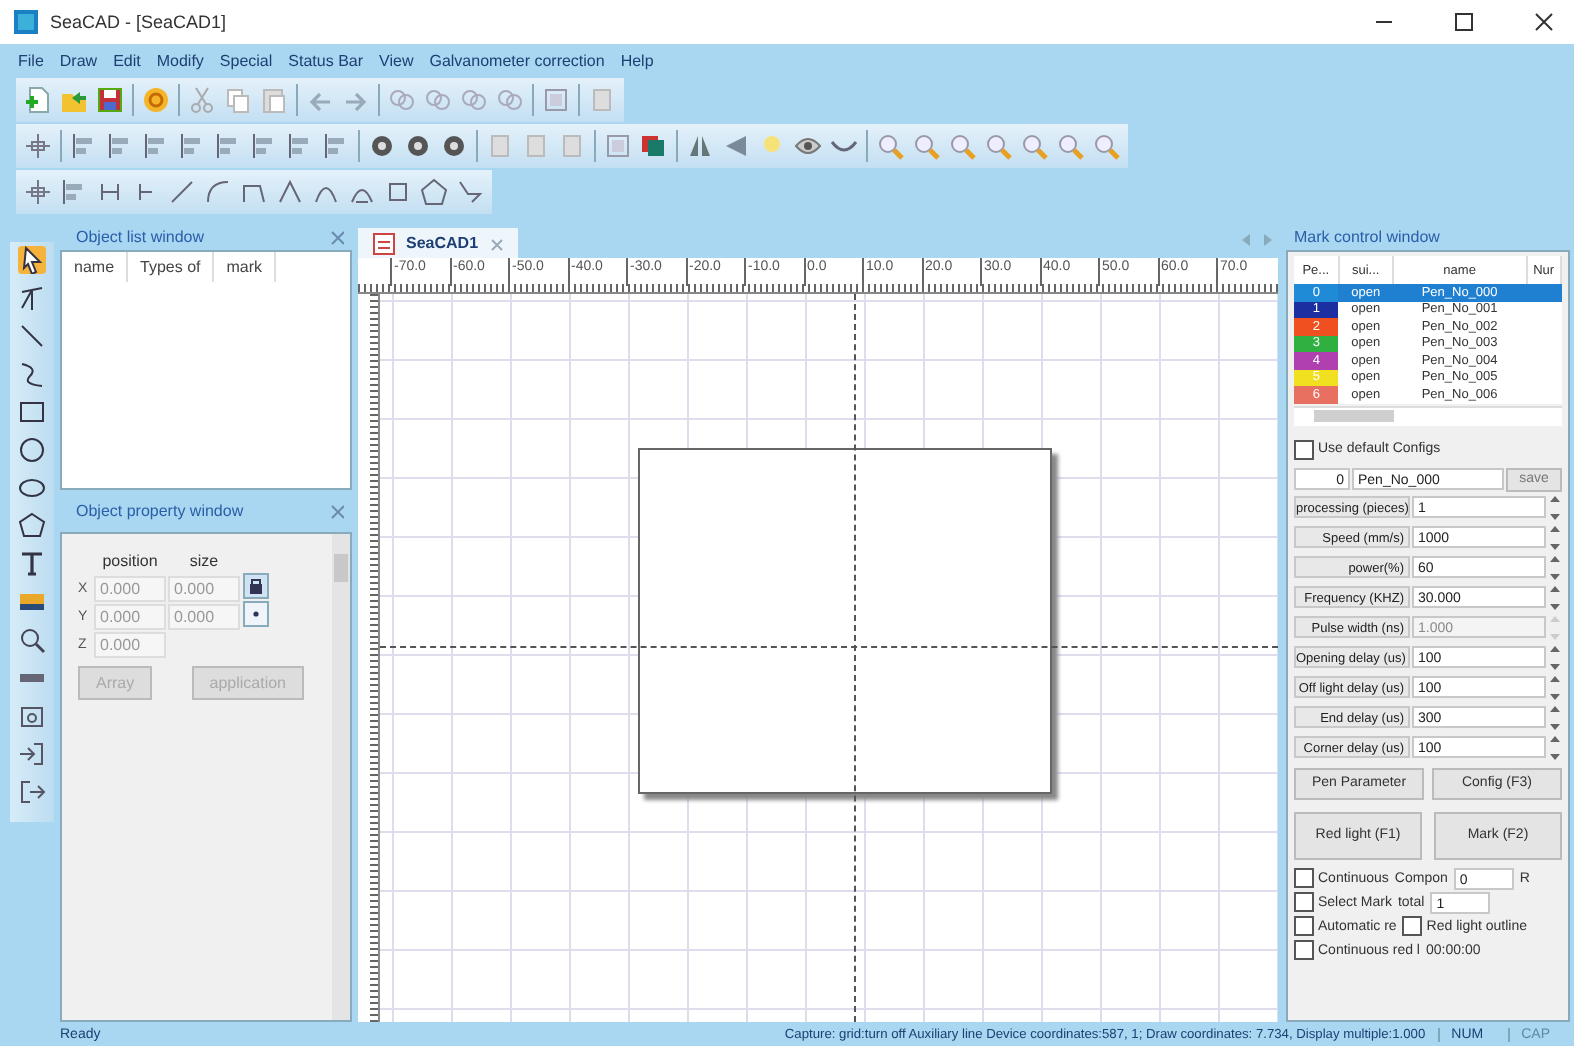 This screenshot has height=1046, width=1574. Describe the element at coordinates (256, 586) in the screenshot. I see `lock-icon` at that location.